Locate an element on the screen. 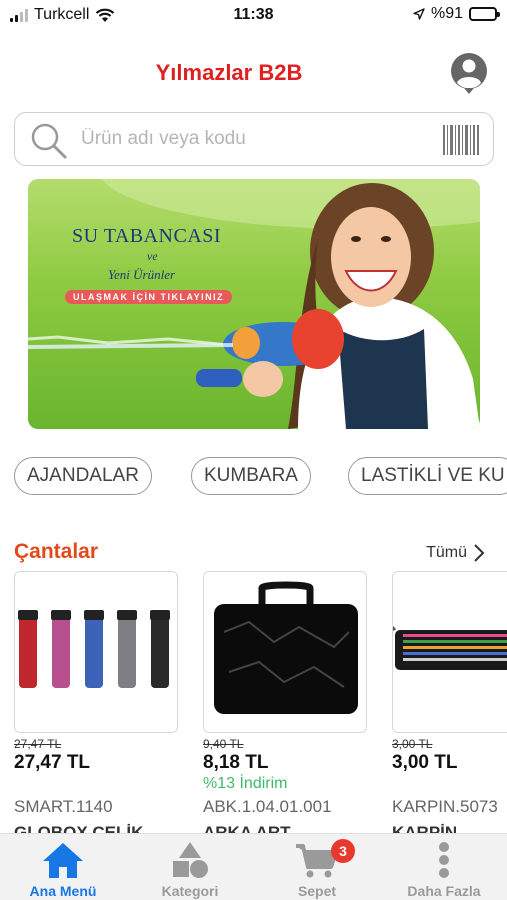  product-old-price: 9,40 TL is located at coordinates (223, 744).